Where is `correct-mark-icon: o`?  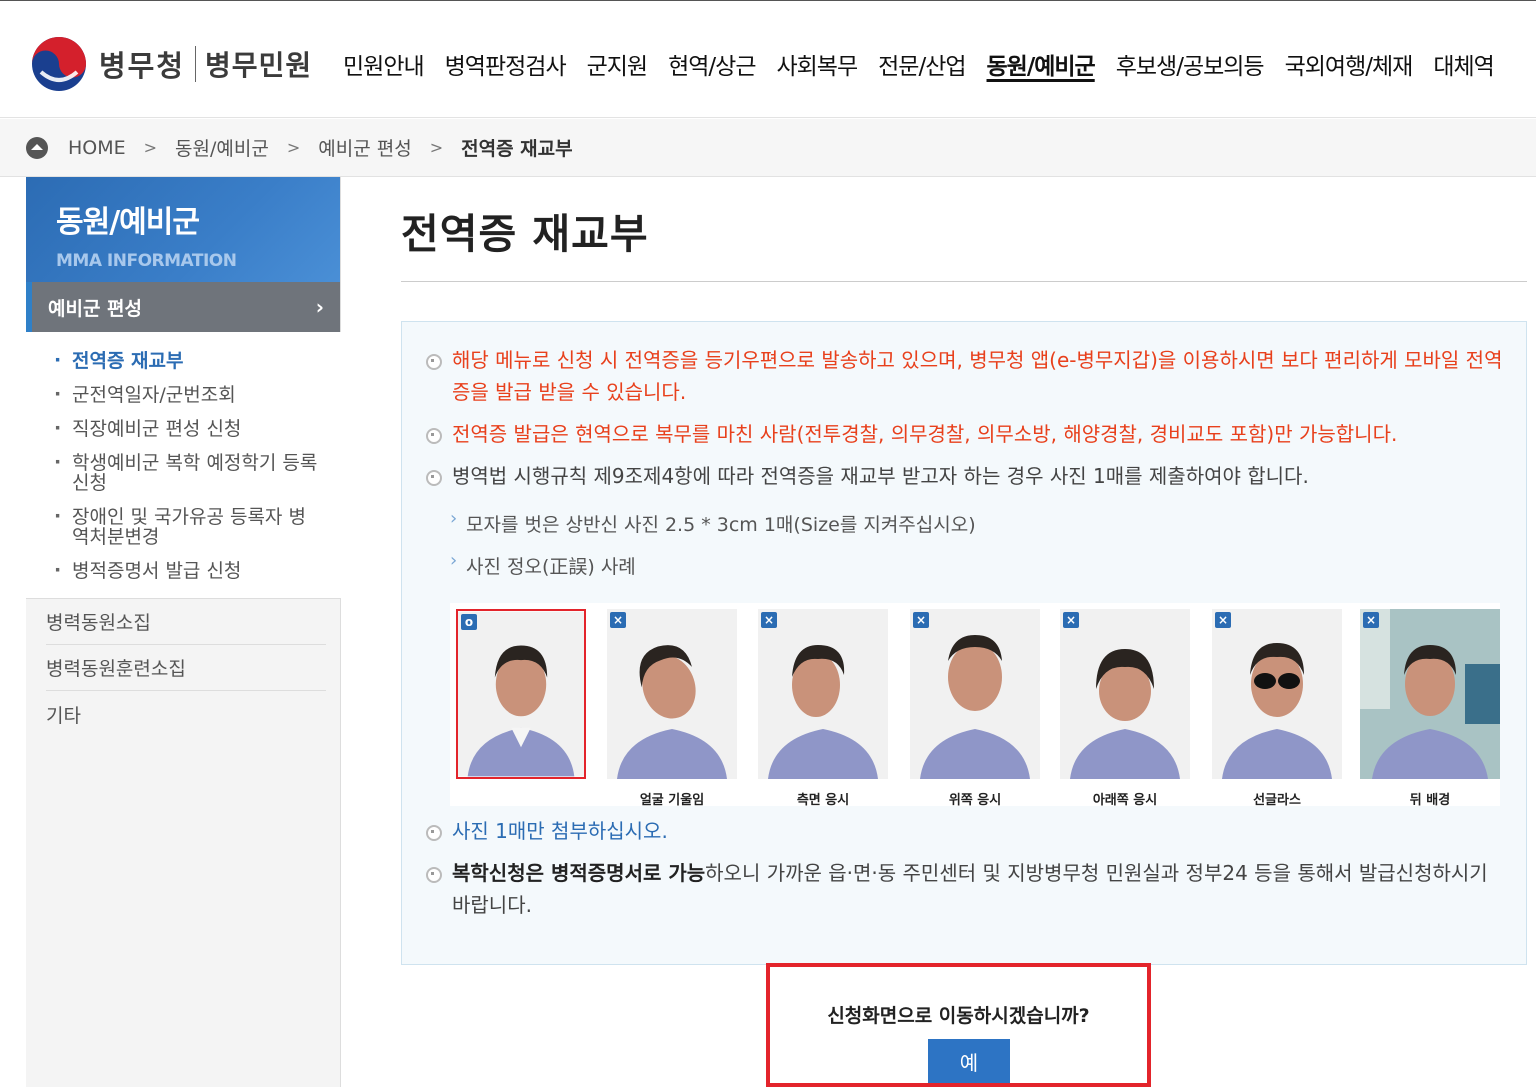
correct-mark-icon: o is located at coordinates (469, 622).